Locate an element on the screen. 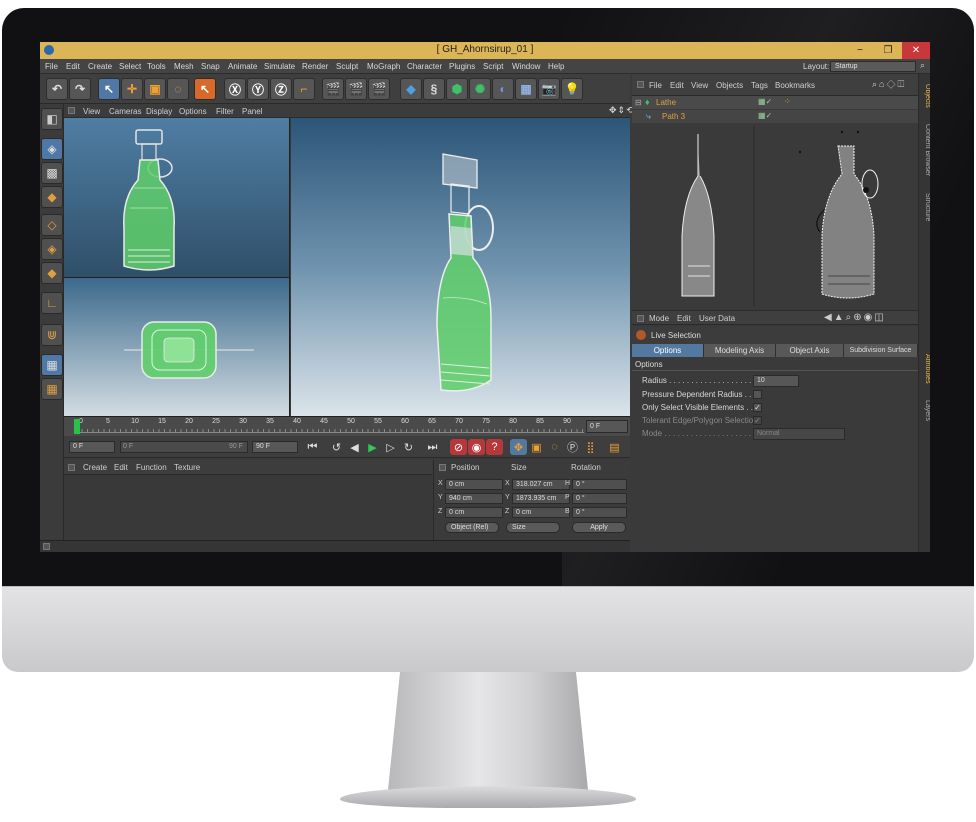 This screenshot has height=822, width=976. apply-button: Apply is located at coordinates (599, 527).